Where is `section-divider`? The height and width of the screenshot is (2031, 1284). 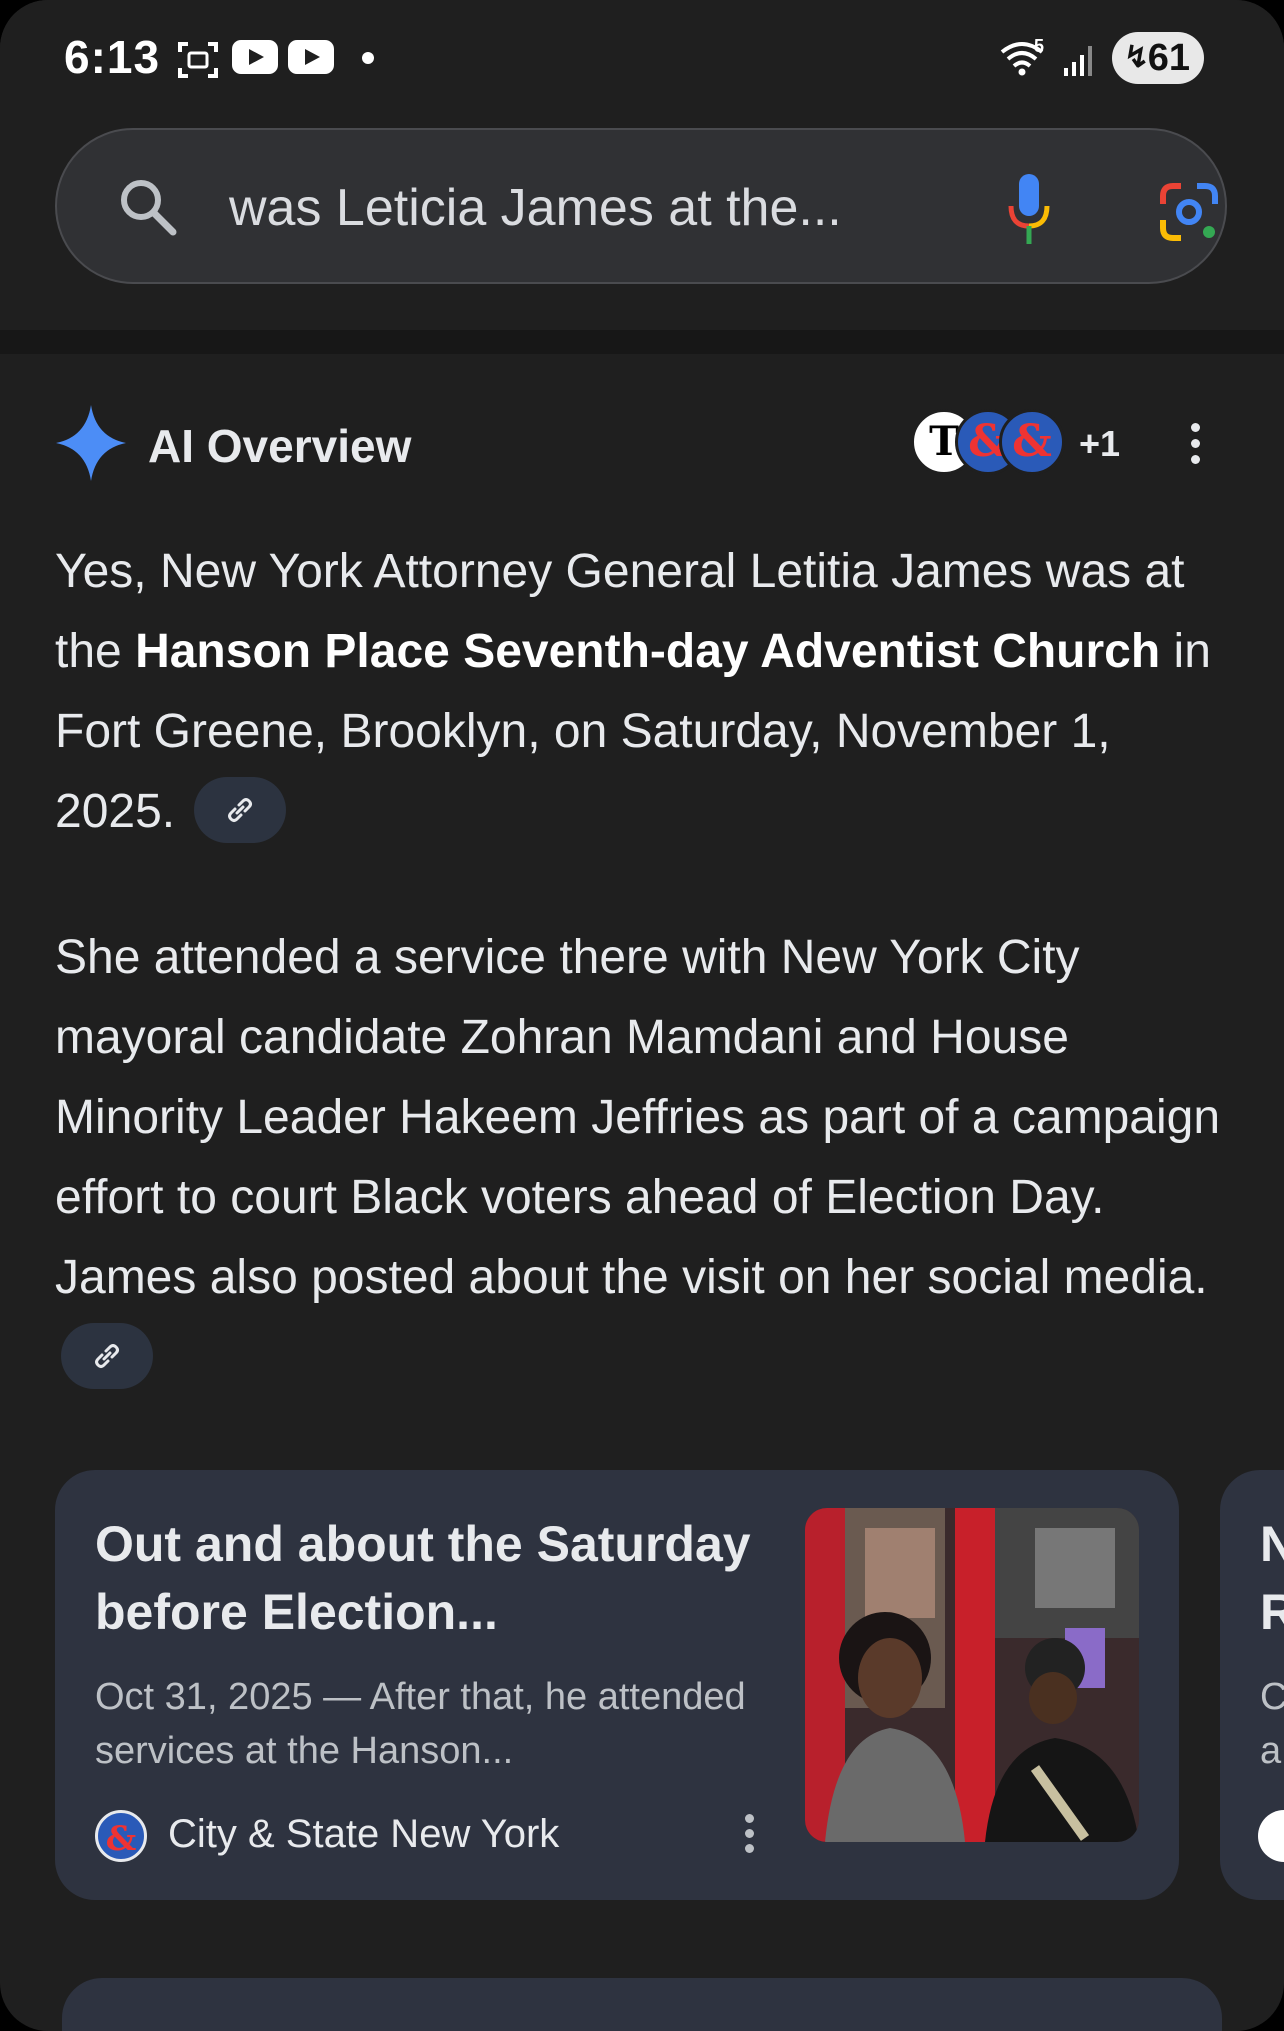
section-divider is located at coordinates (642, 342).